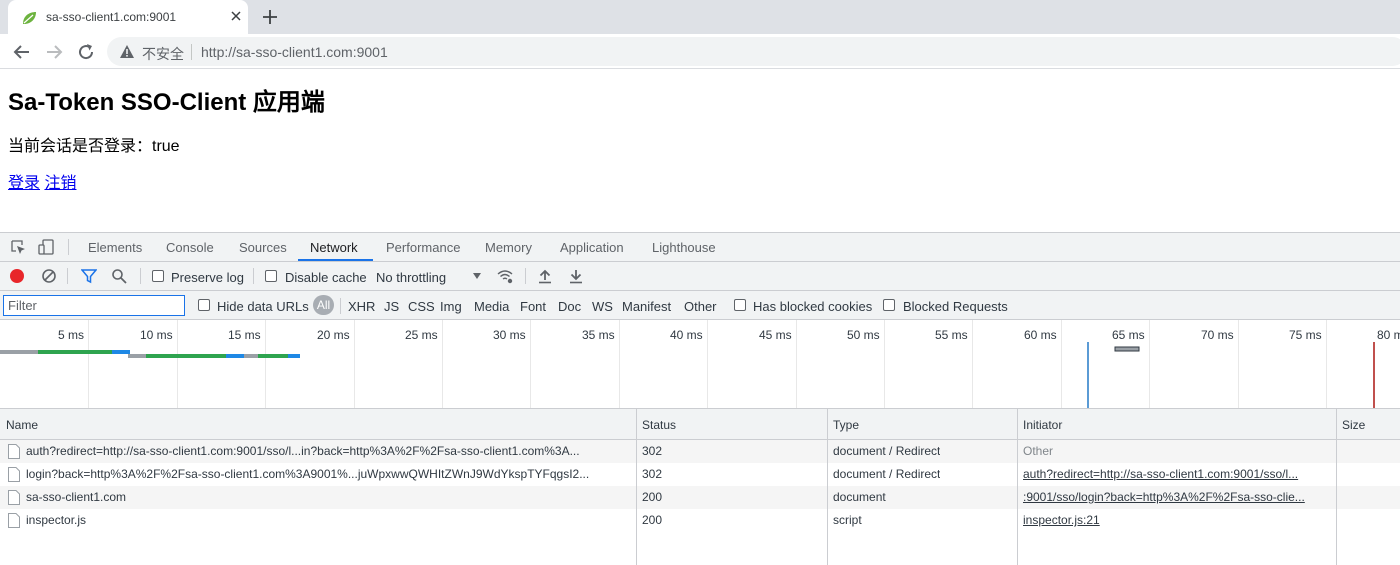 This screenshot has height=565, width=1400. I want to click on record-icon, so click(17, 276).